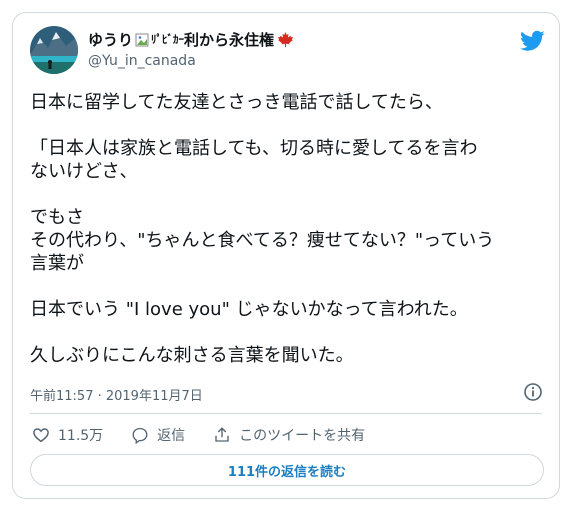 The height and width of the screenshot is (512, 570). I want to click on reply-icon, so click(140, 435).